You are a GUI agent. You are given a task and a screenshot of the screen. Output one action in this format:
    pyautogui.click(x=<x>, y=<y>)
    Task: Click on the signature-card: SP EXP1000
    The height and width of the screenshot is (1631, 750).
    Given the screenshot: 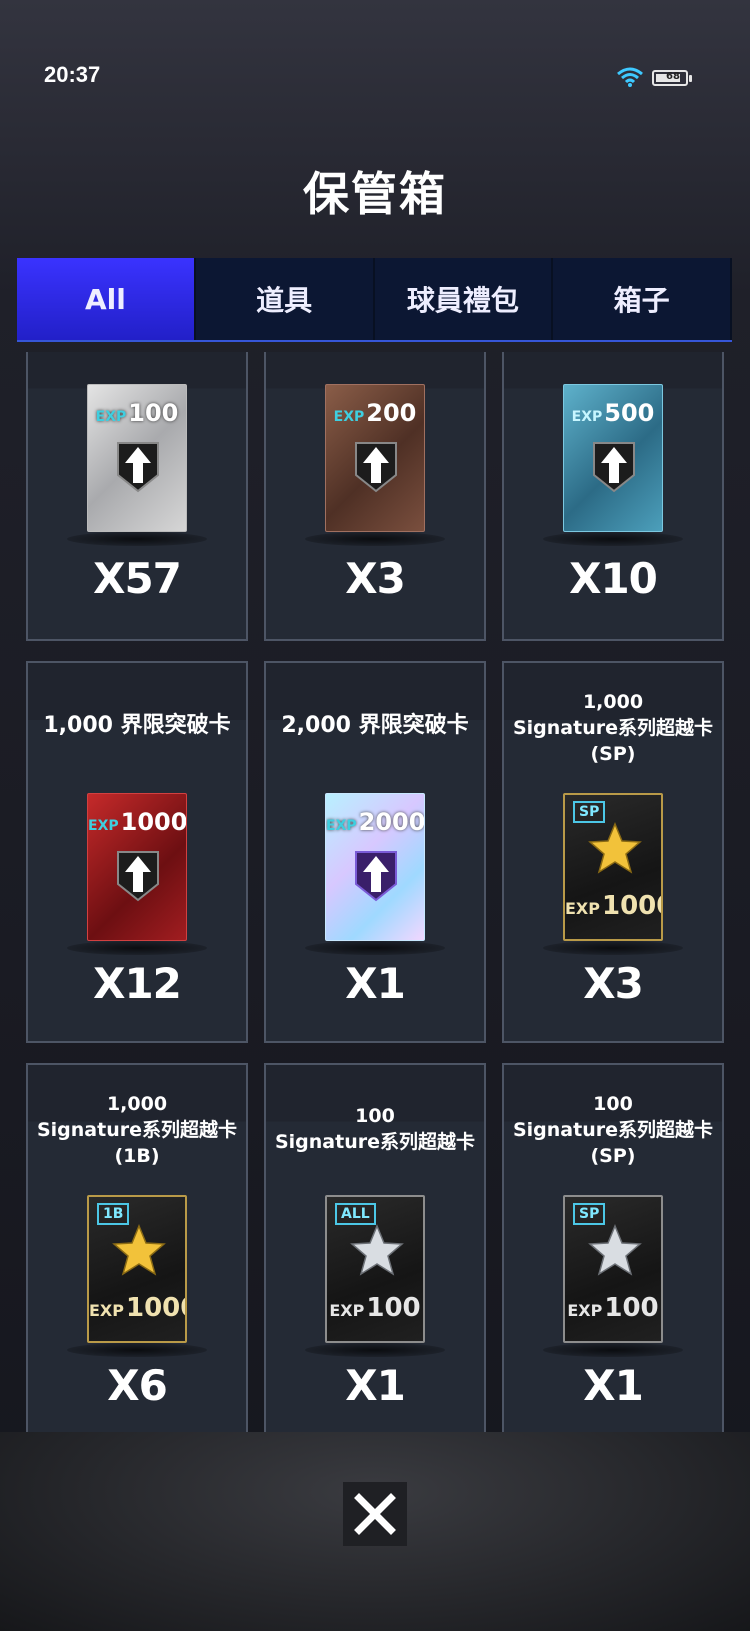 What is the action you would take?
    pyautogui.click(x=613, y=867)
    